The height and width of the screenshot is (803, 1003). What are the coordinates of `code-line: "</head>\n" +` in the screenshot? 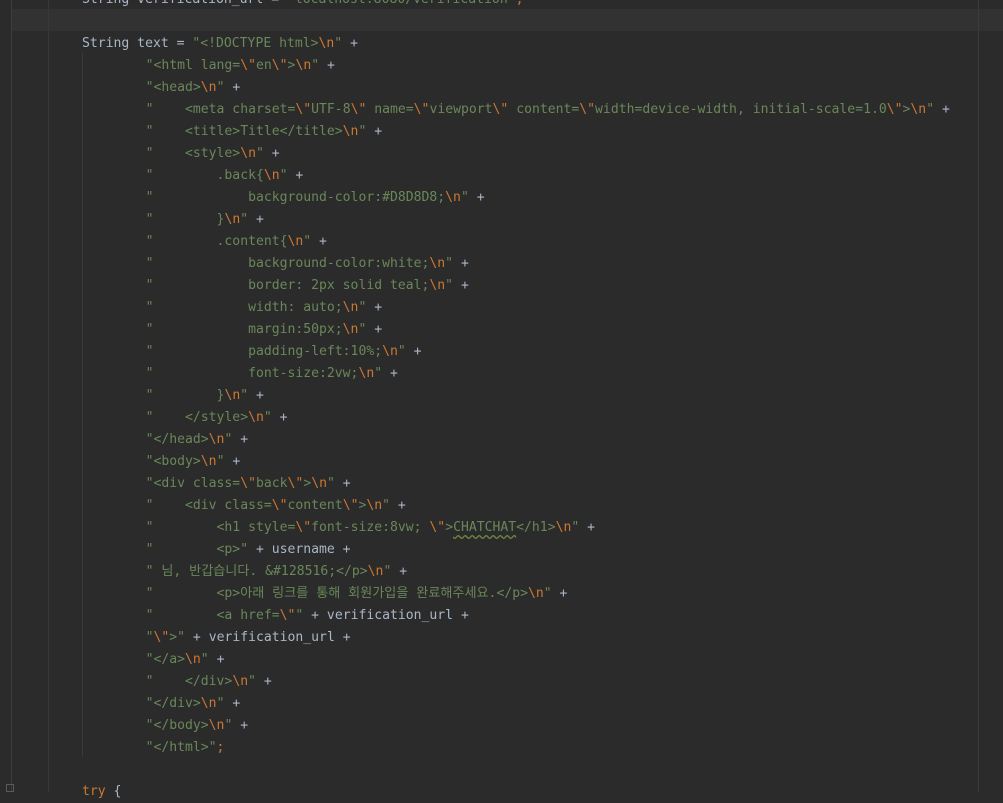 It's located at (197, 440).